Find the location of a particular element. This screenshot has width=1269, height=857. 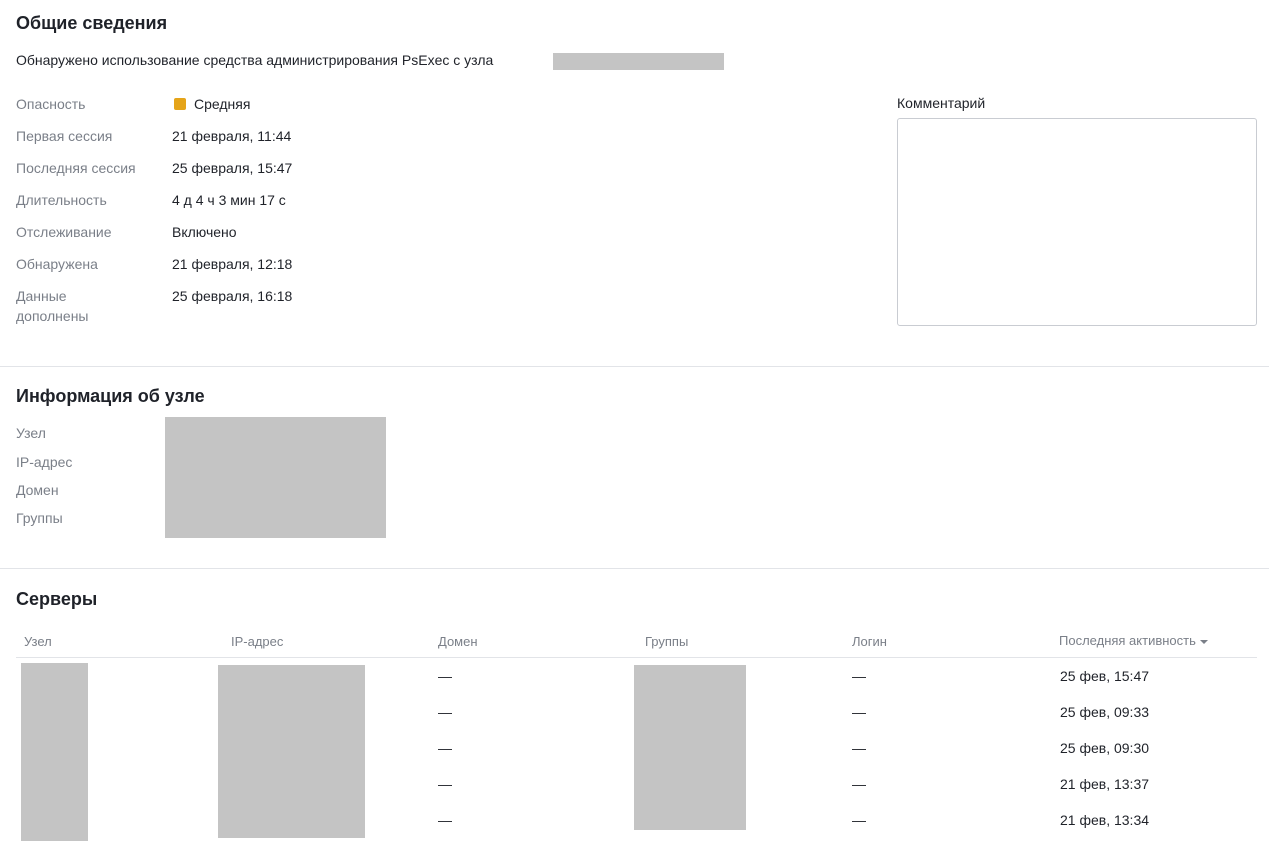

comment-label: Комментарий is located at coordinates (941, 103).